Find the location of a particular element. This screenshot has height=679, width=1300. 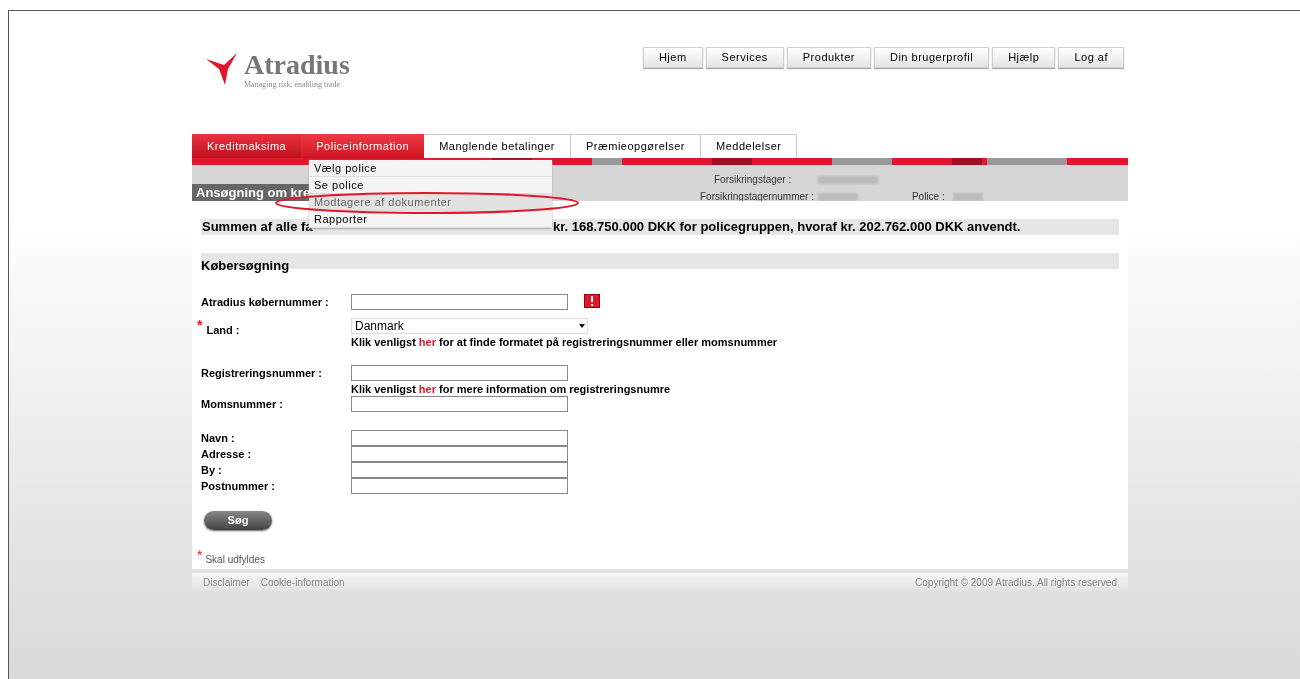

nav-tab: Præmieopgørelser is located at coordinates (636, 146).